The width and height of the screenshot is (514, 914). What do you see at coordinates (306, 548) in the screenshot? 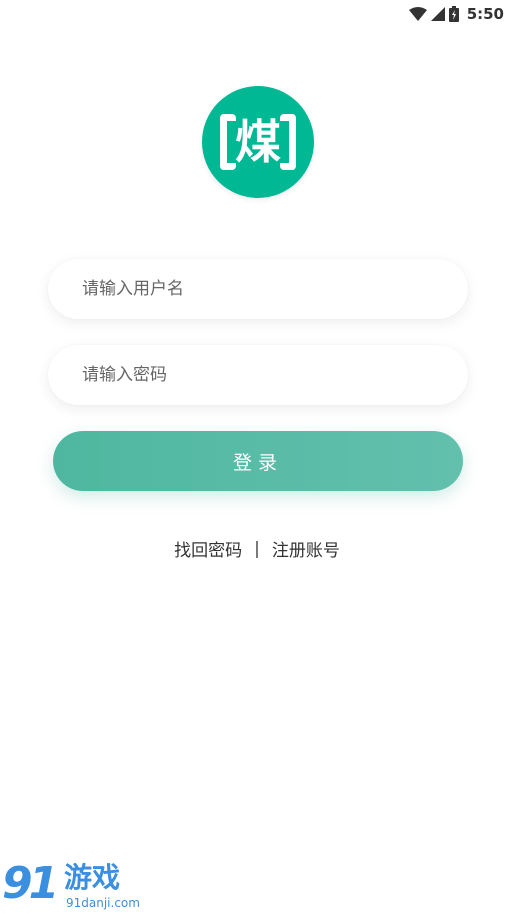
I see `register-link: 注册账号` at bounding box center [306, 548].